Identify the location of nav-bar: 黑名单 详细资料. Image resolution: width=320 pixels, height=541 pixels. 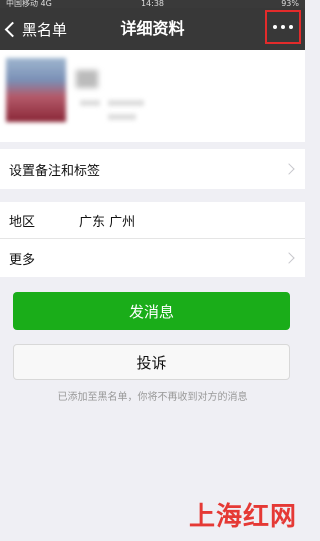
(152, 29).